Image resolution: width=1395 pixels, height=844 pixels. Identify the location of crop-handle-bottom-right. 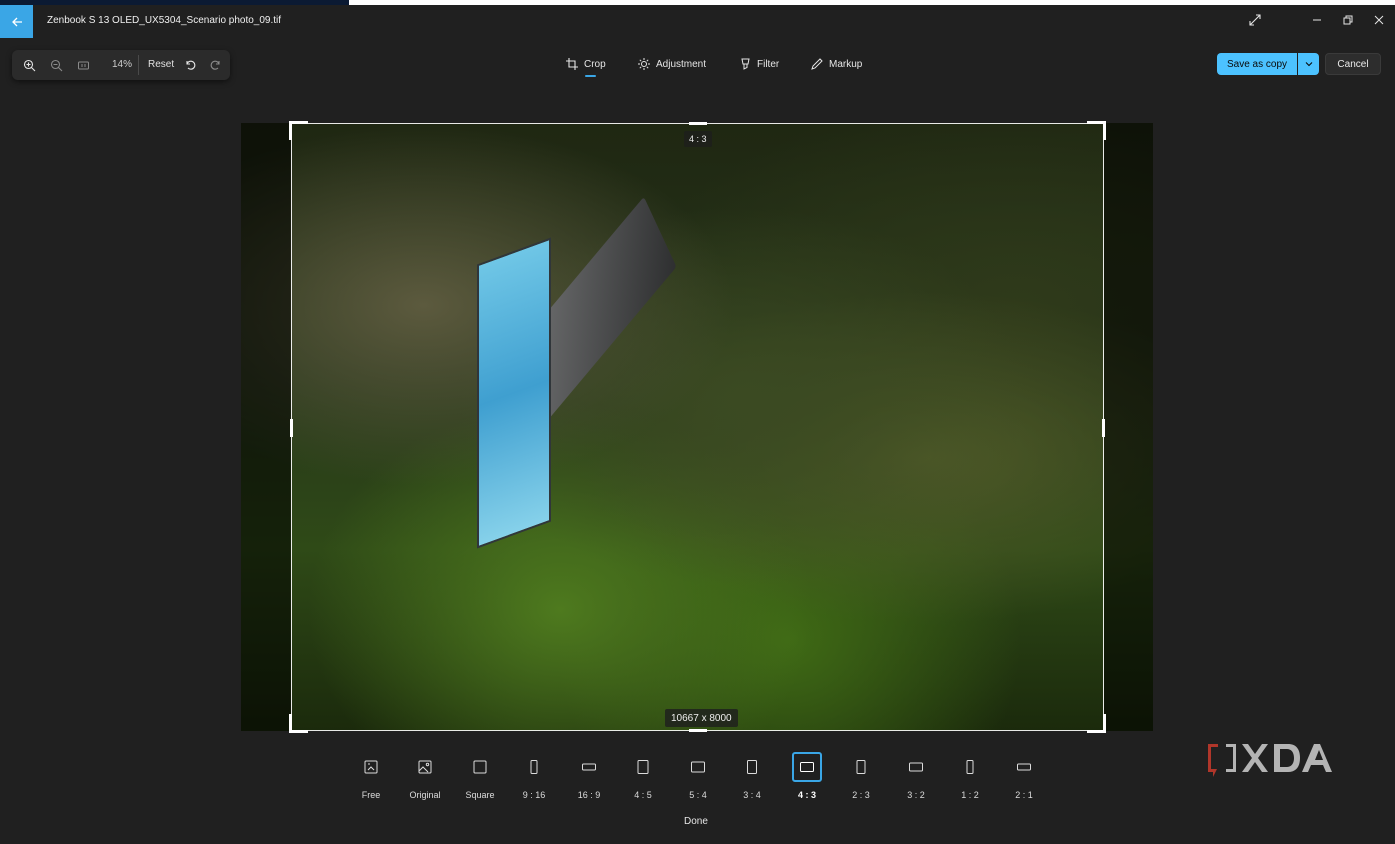
(1096, 723).